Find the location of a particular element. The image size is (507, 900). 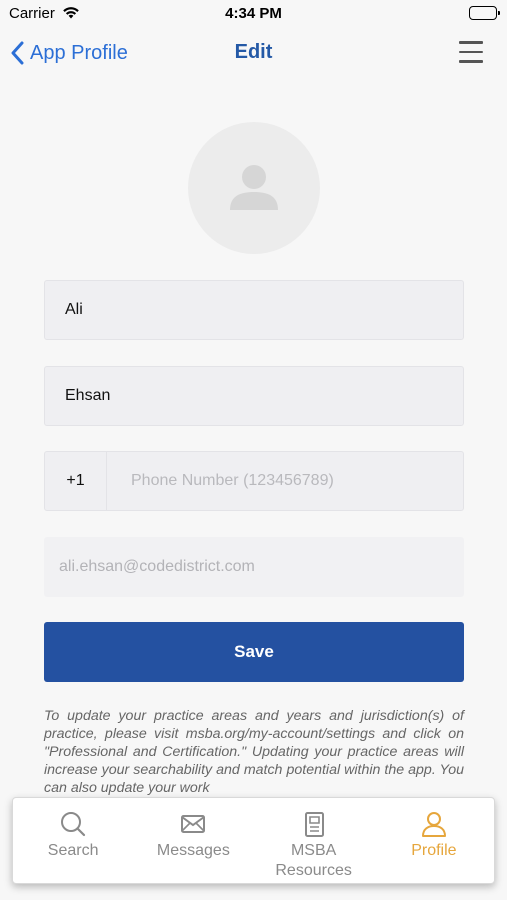

envelope-icon is located at coordinates (193, 824).